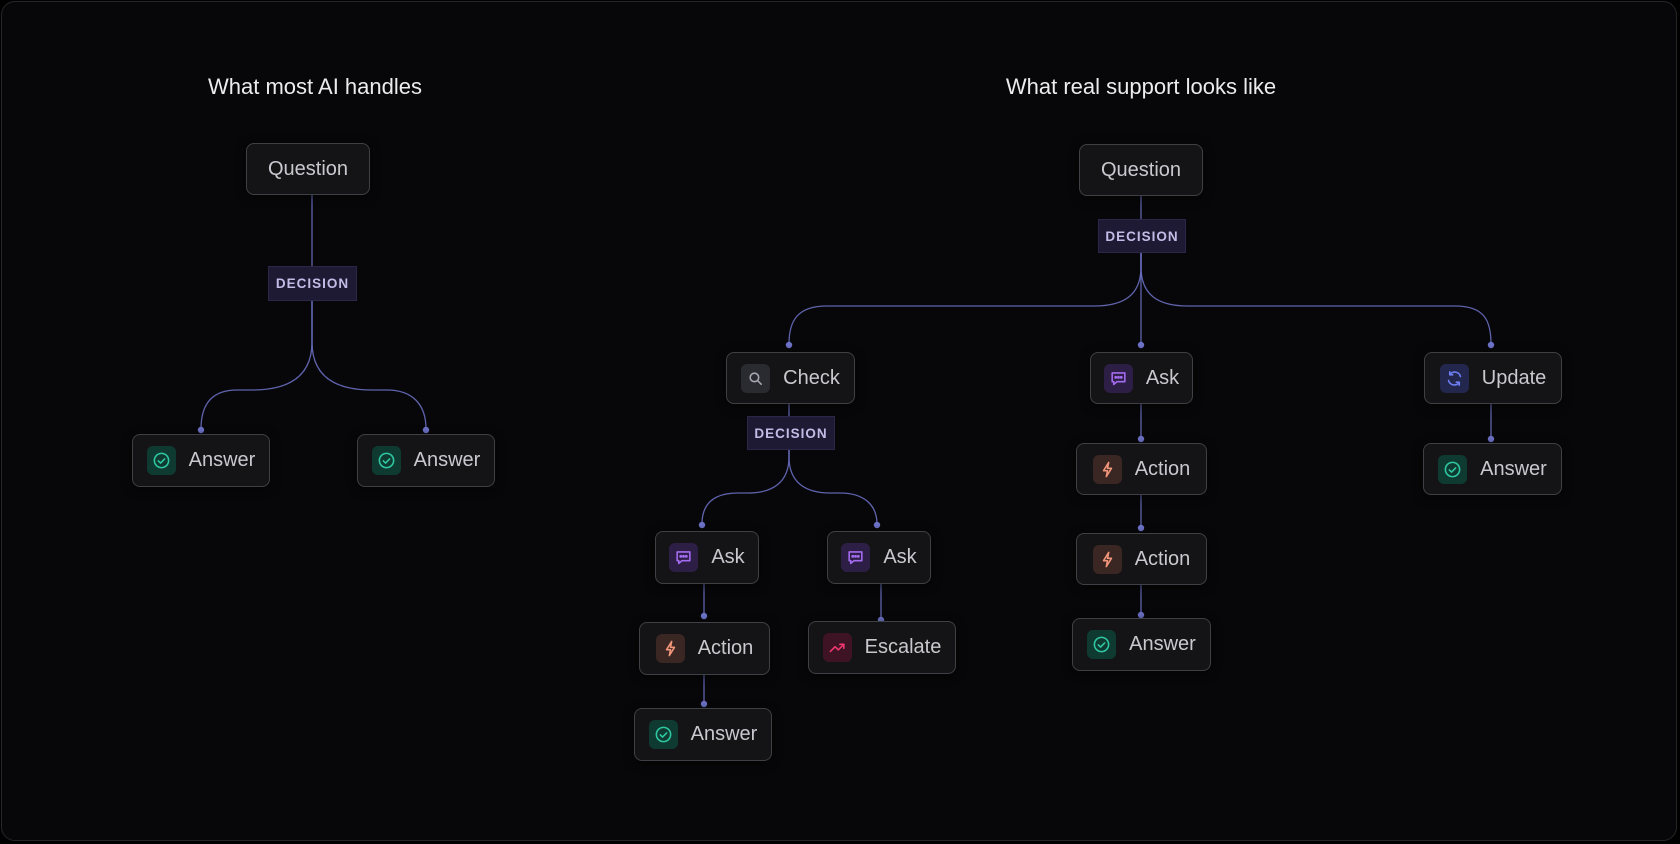 This screenshot has height=844, width=1680. What do you see at coordinates (756, 378) in the screenshot?
I see `search-icon` at bounding box center [756, 378].